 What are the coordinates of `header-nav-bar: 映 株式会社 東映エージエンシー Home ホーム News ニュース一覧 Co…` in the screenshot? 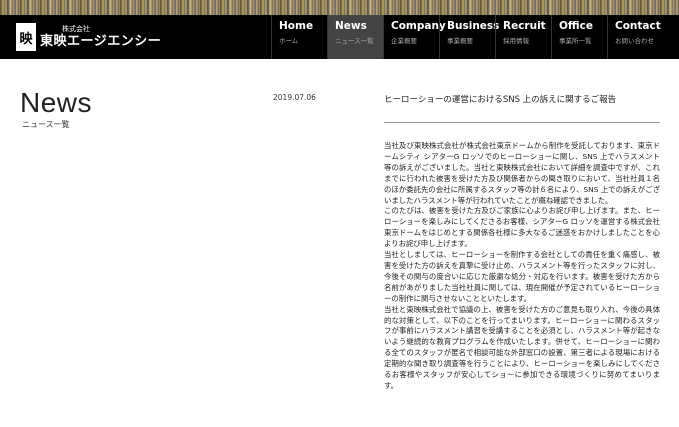 It's located at (339, 37).